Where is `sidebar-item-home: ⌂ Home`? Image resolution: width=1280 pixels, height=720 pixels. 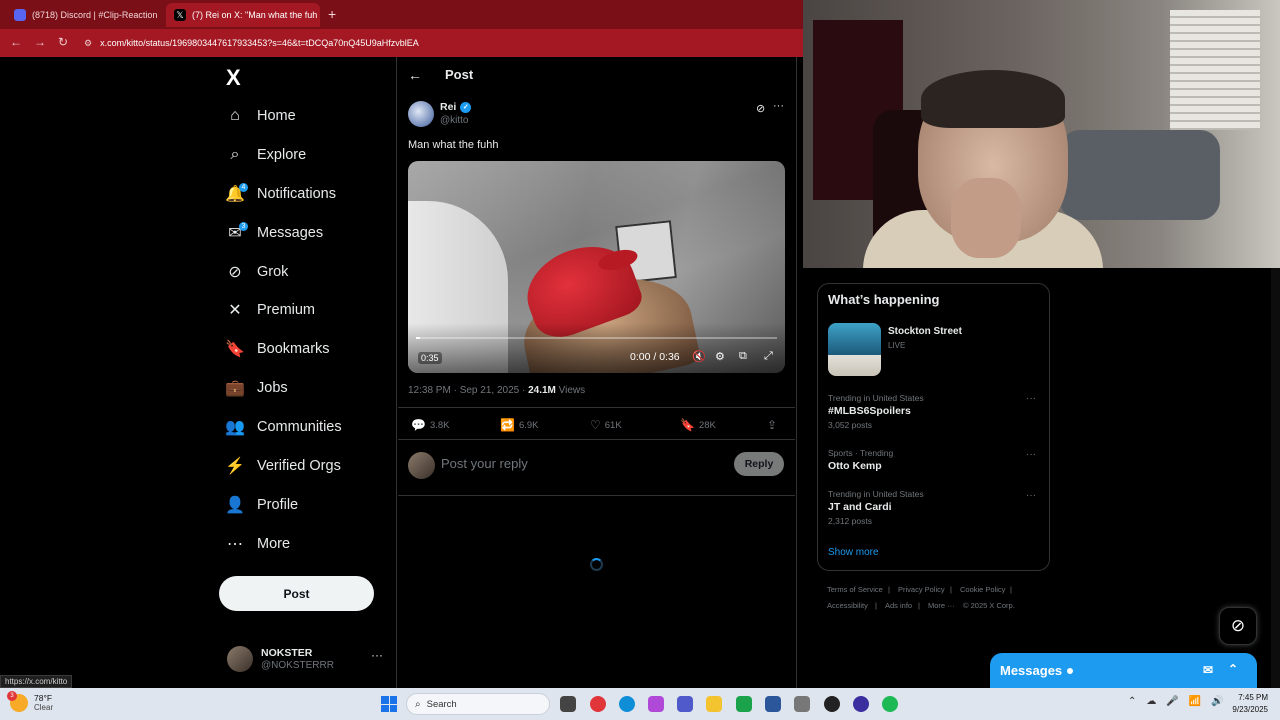 sidebar-item-home: ⌂ Home is located at coordinates (260, 116).